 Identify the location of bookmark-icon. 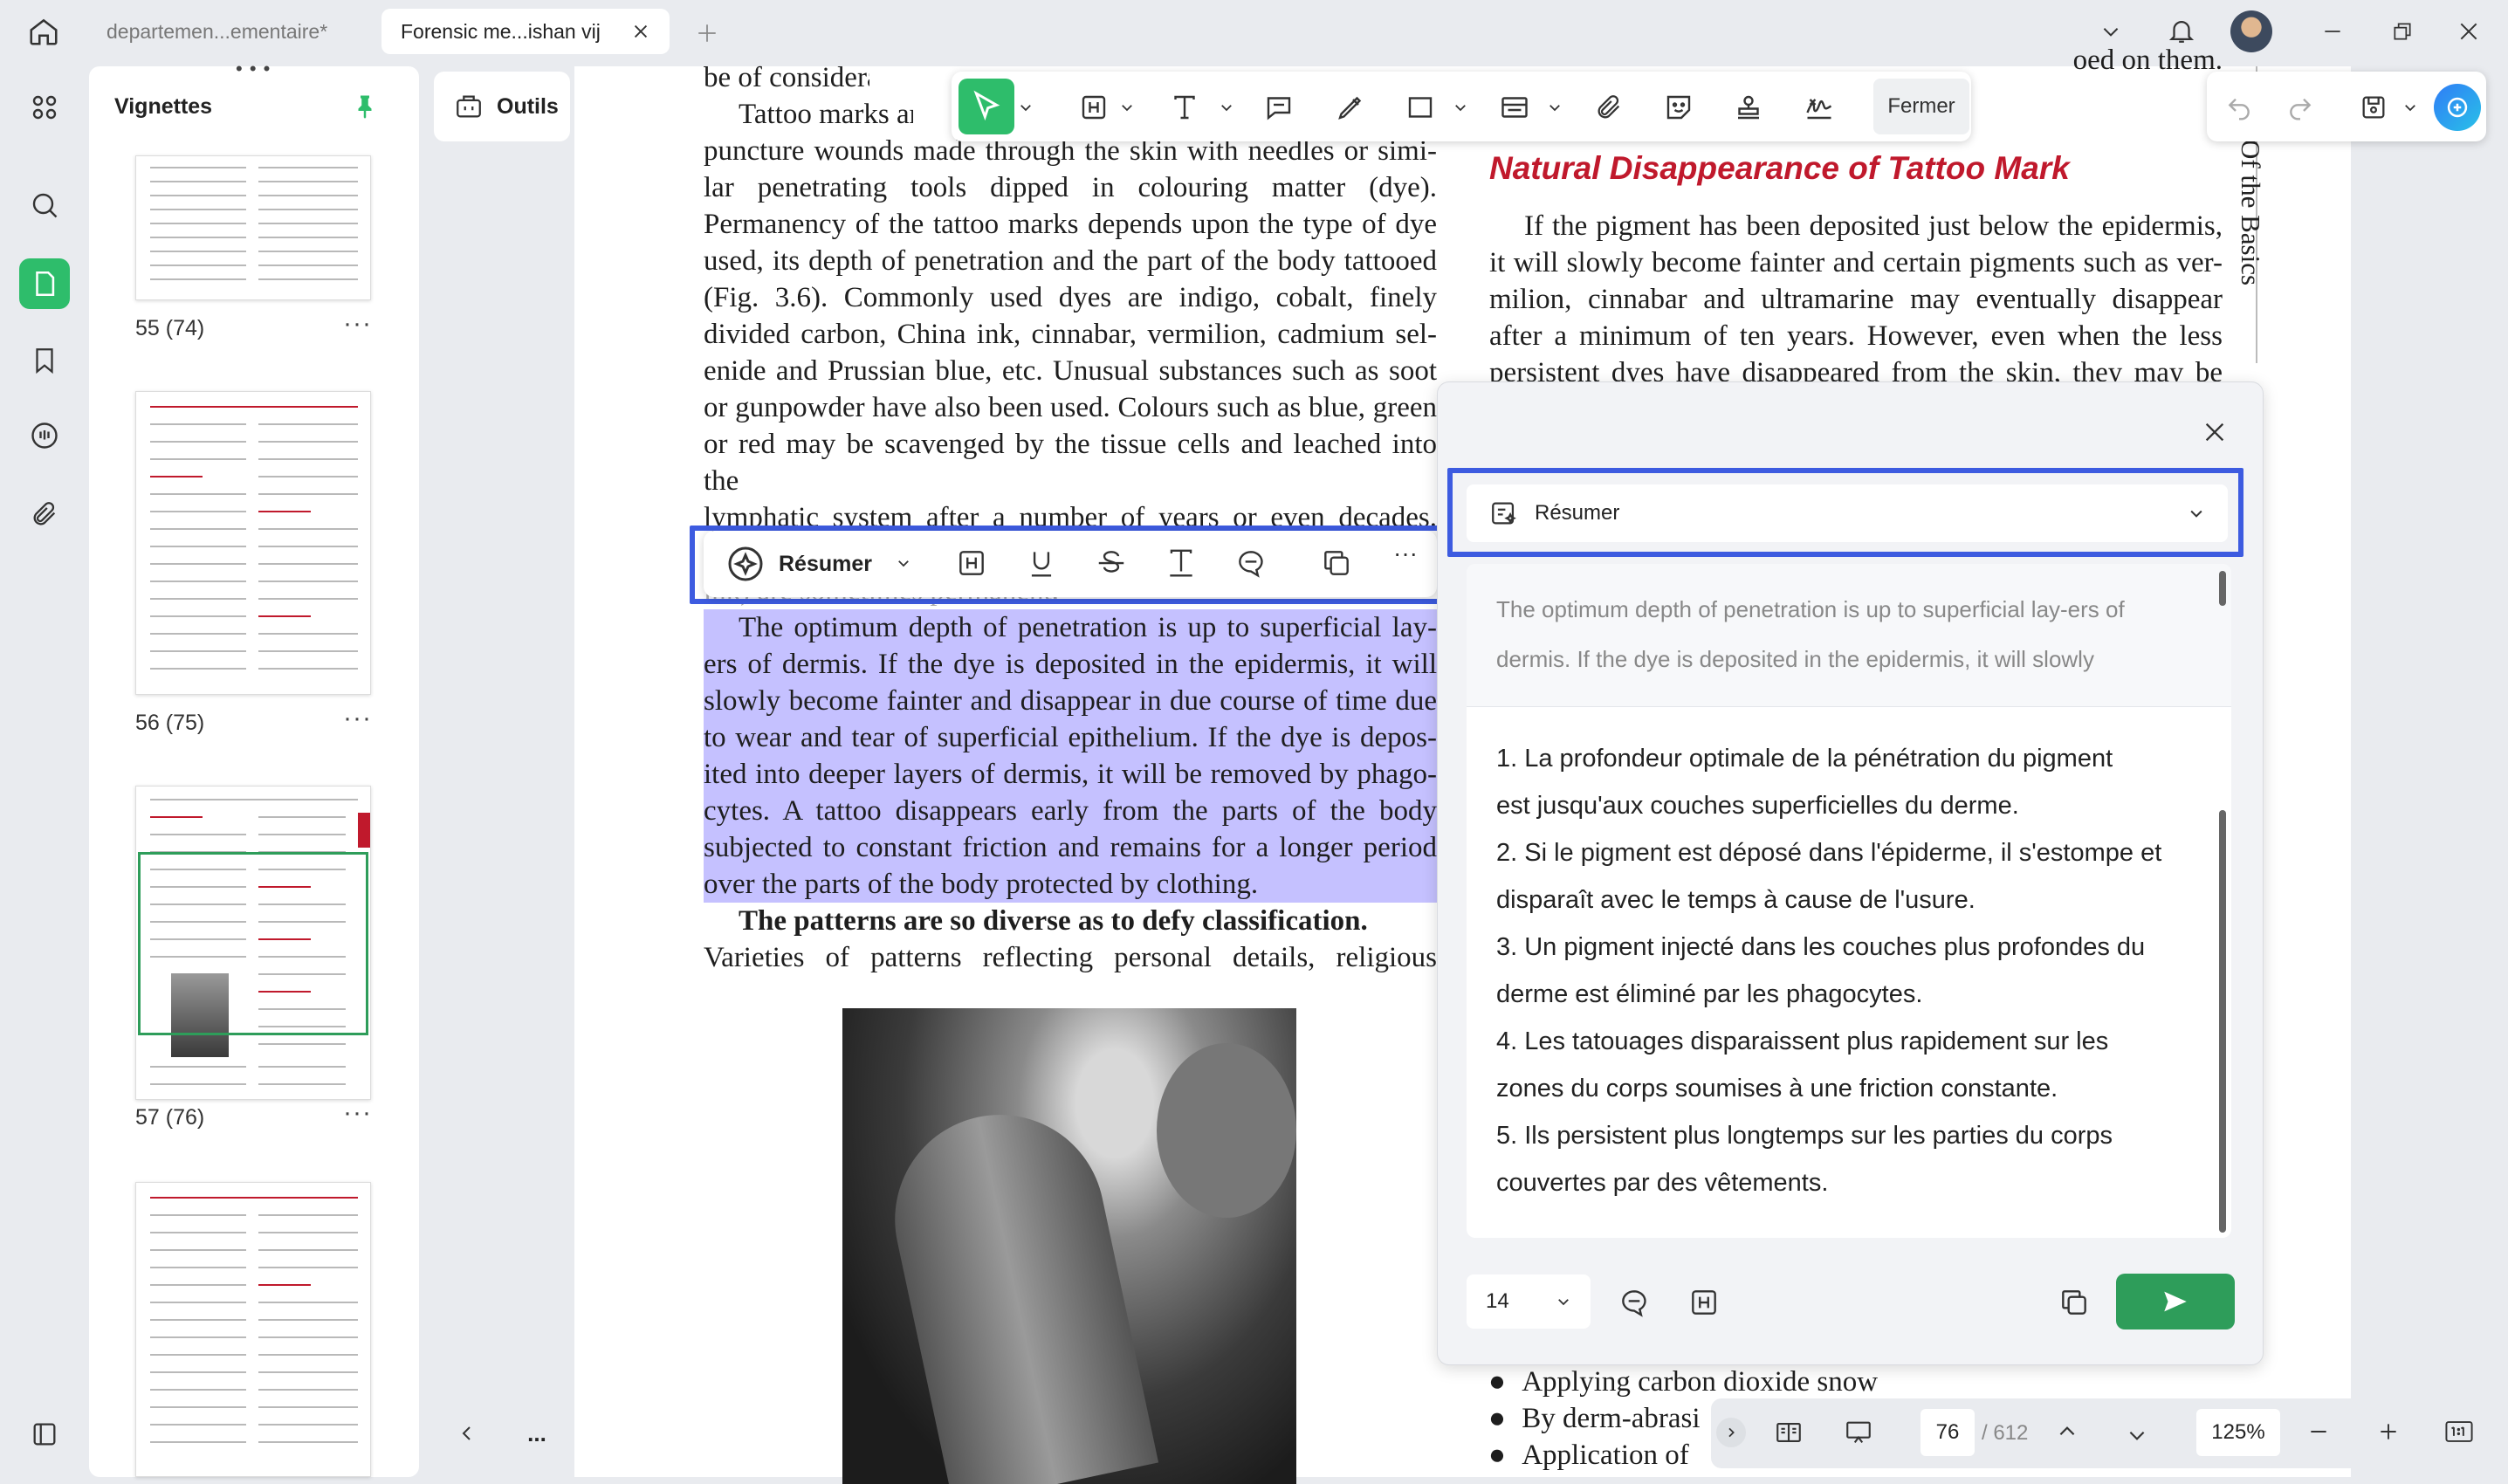
(44, 361).